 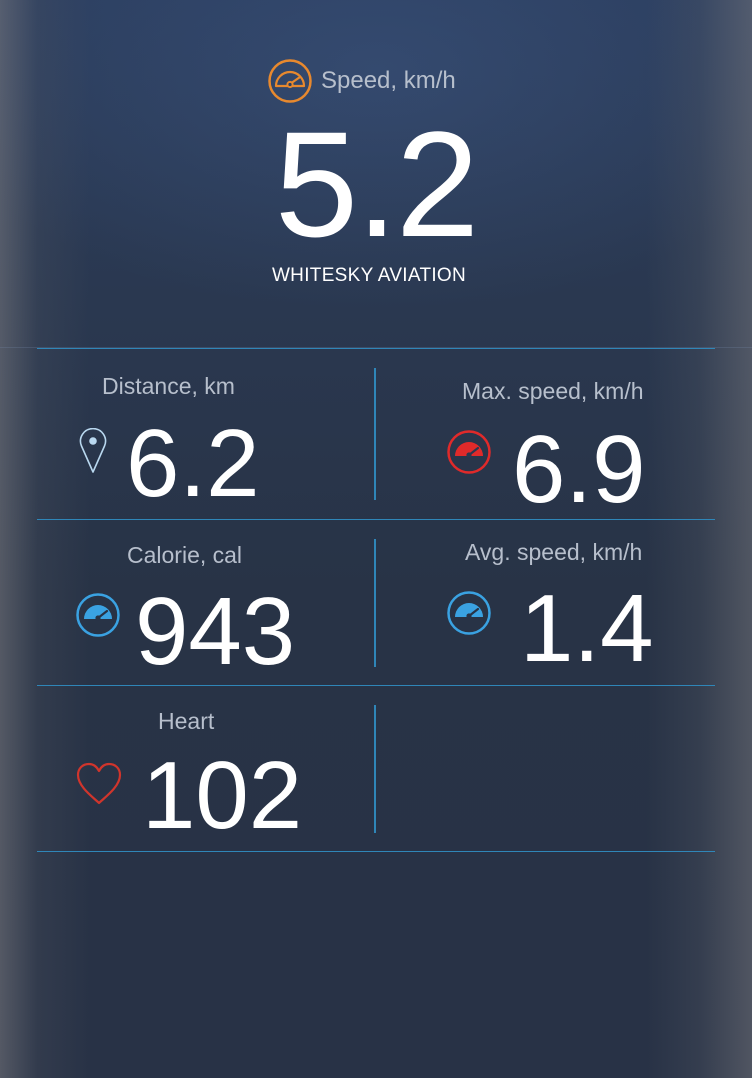 What do you see at coordinates (215, 631) in the screenshot?
I see `calorie-value: 943` at bounding box center [215, 631].